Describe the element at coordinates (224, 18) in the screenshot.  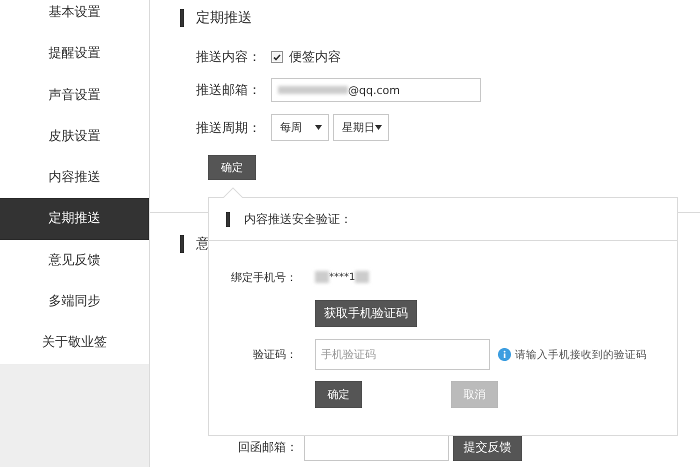
I see `section-title: 定期推送` at that location.